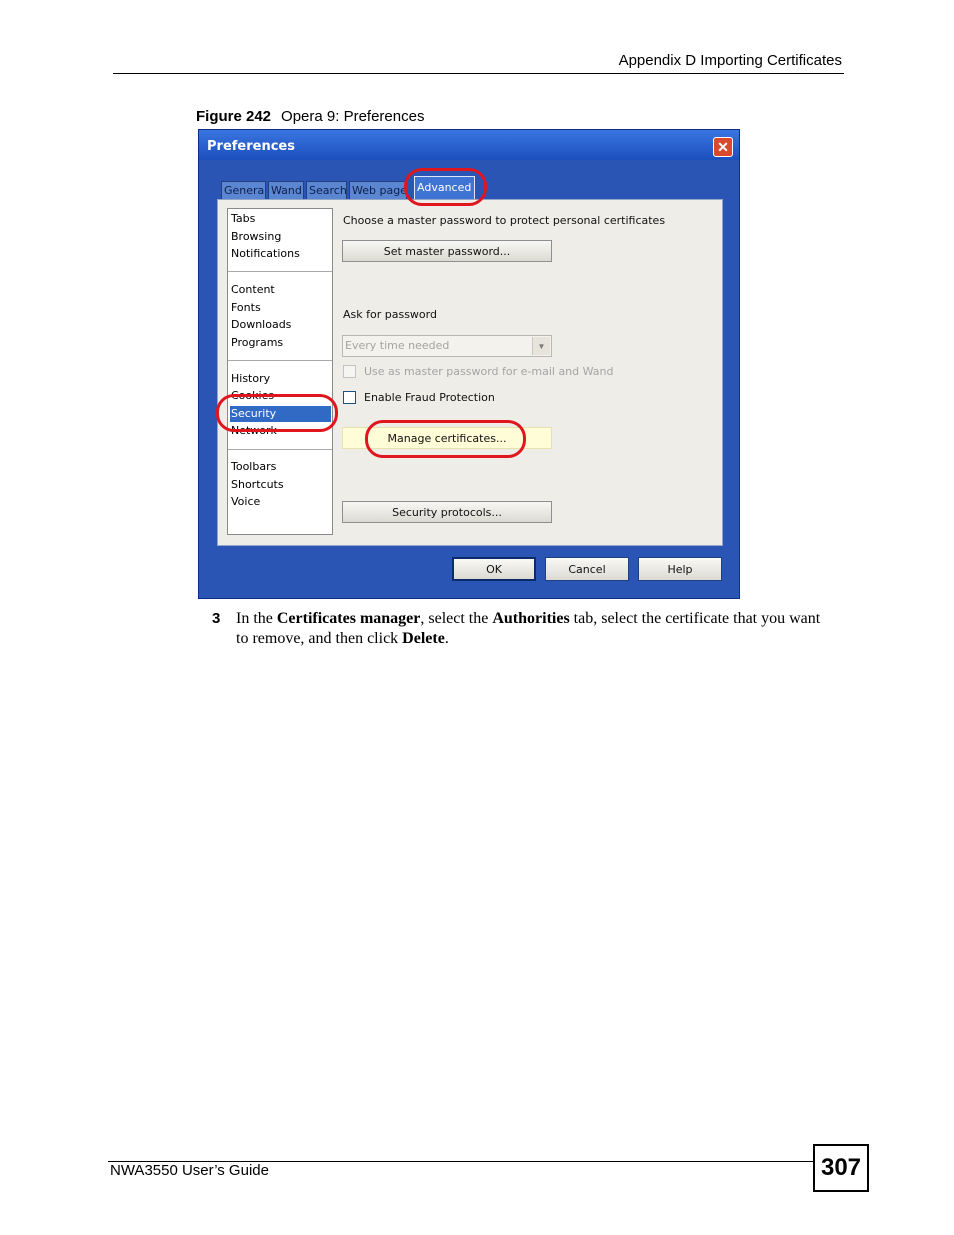 The width and height of the screenshot is (954, 1235). Describe the element at coordinates (286, 190) in the screenshot. I see `tab-wand: Wand` at that location.